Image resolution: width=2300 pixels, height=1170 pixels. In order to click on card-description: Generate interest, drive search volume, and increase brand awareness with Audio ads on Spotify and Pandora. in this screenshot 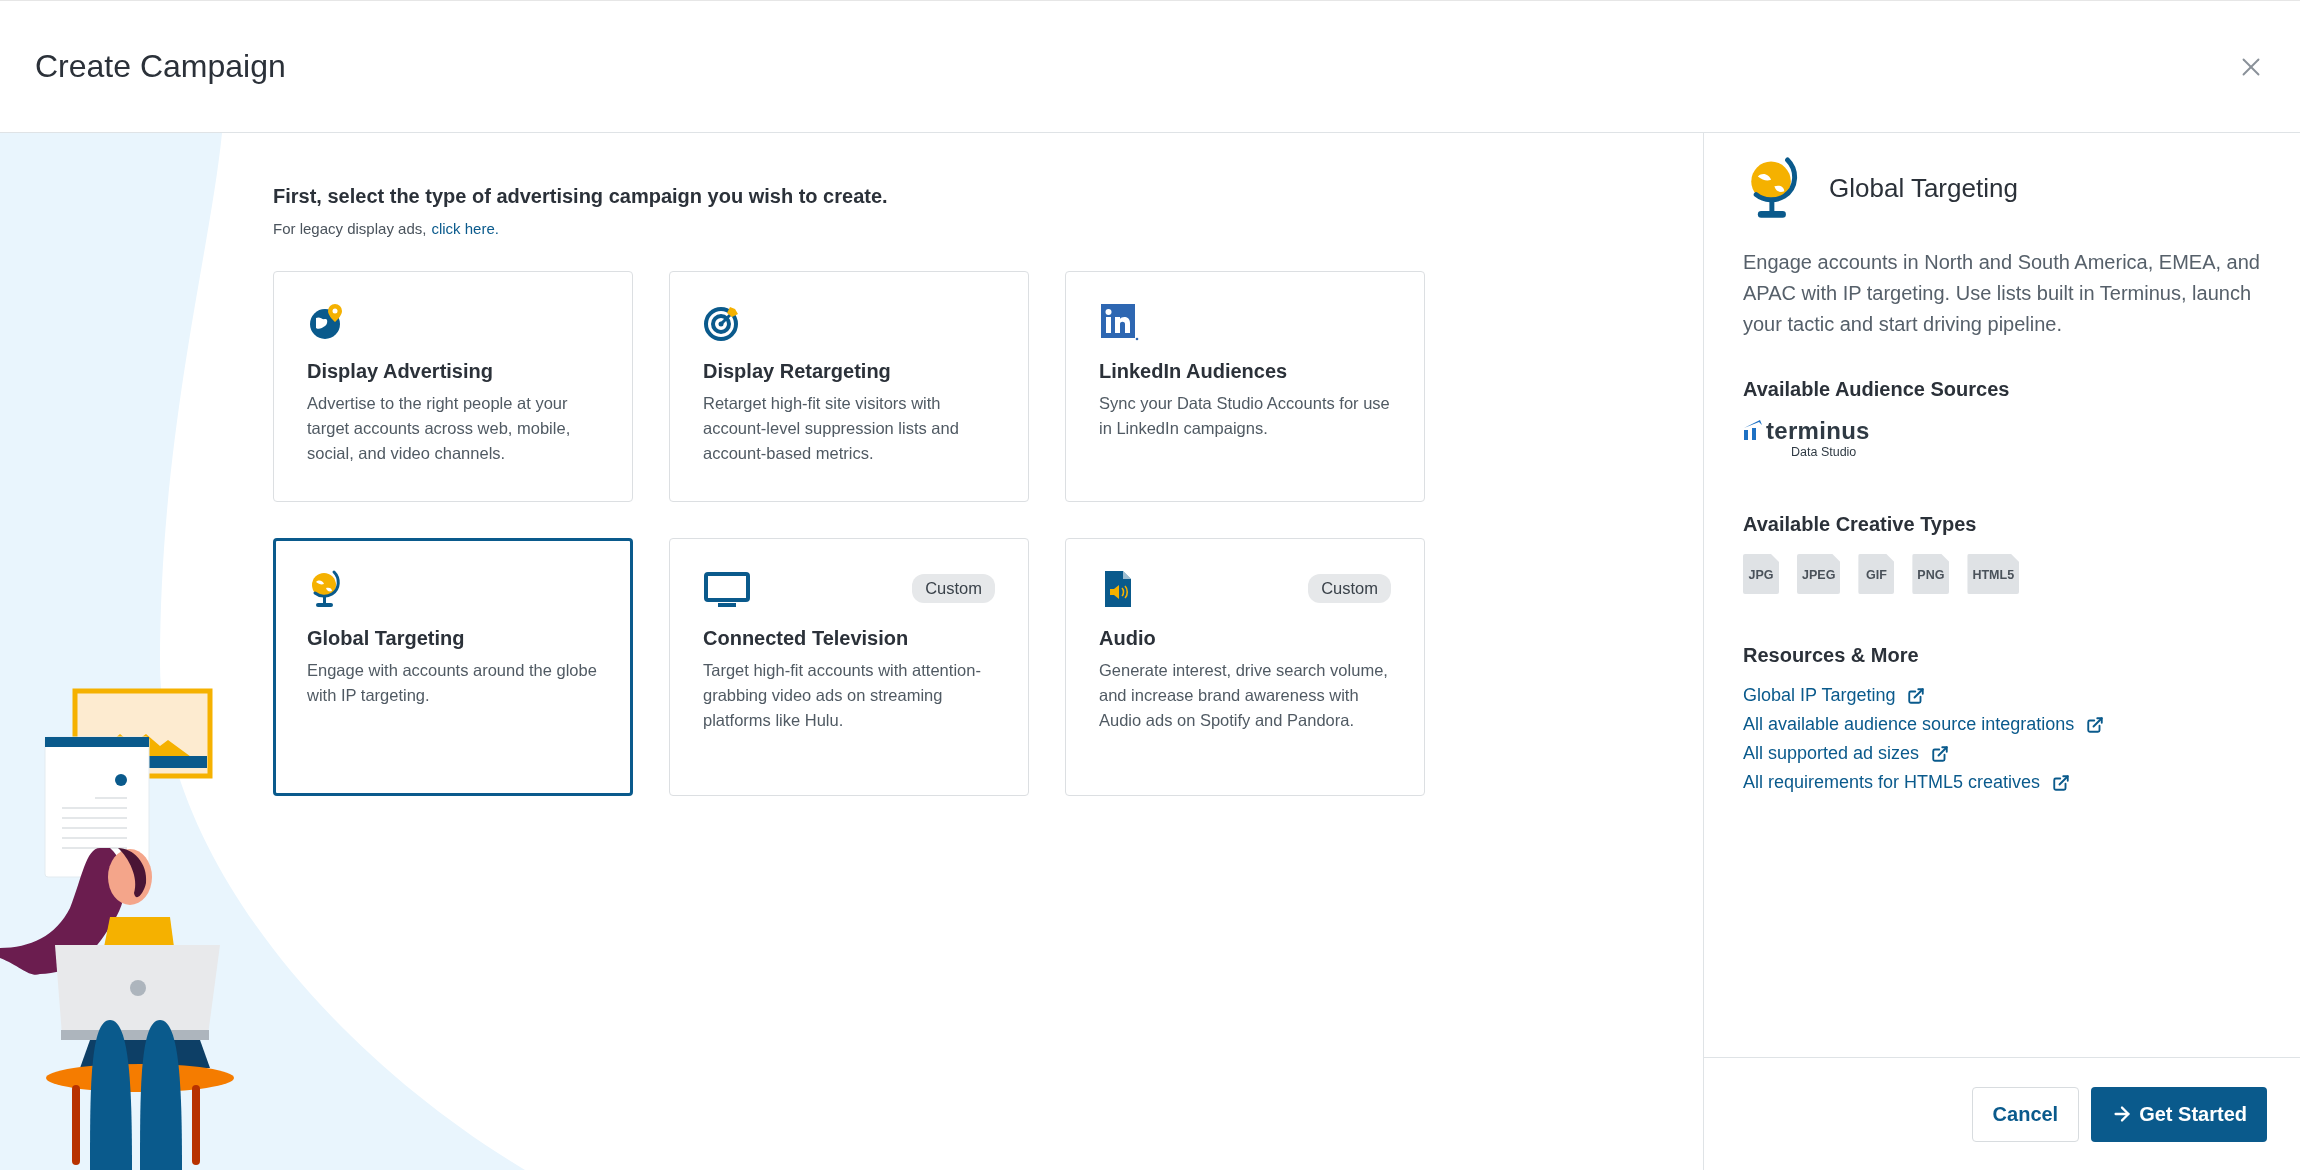, I will do `click(1244, 695)`.